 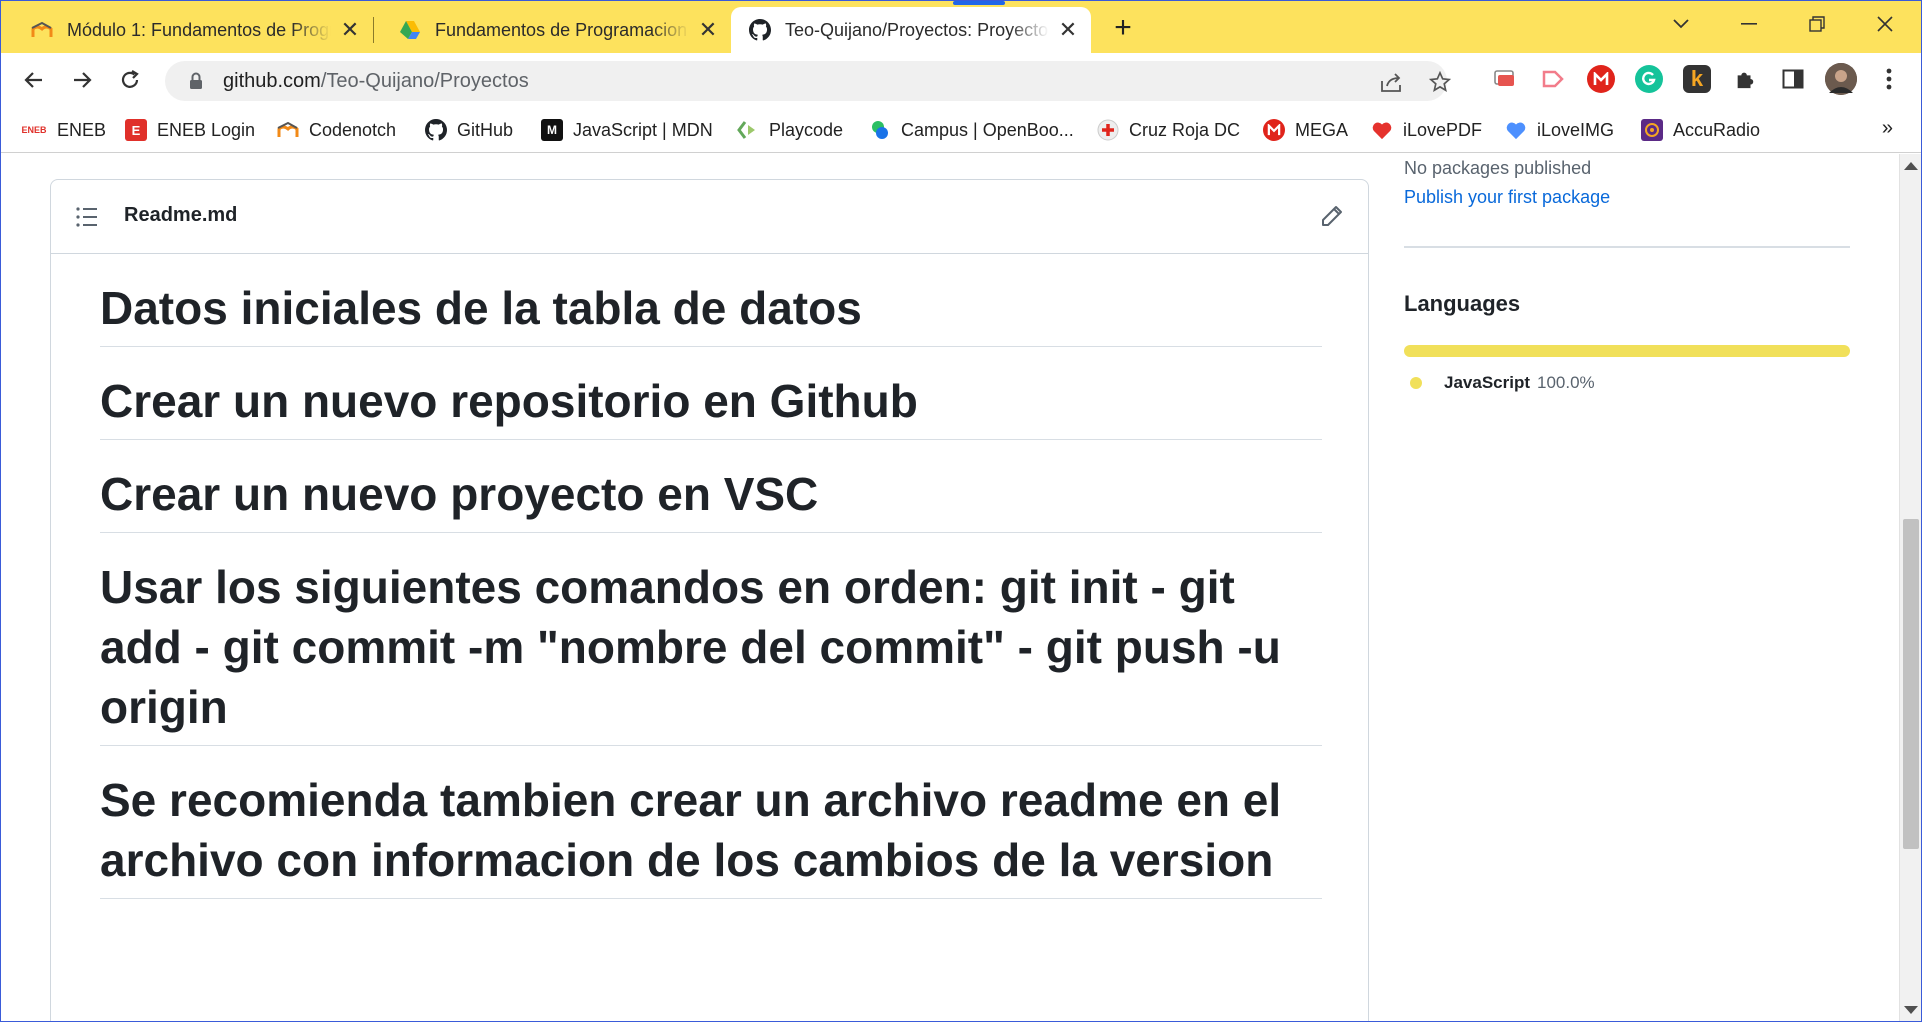 What do you see at coordinates (82, 129) in the screenshot?
I see `bookmark-label: ENEB` at bounding box center [82, 129].